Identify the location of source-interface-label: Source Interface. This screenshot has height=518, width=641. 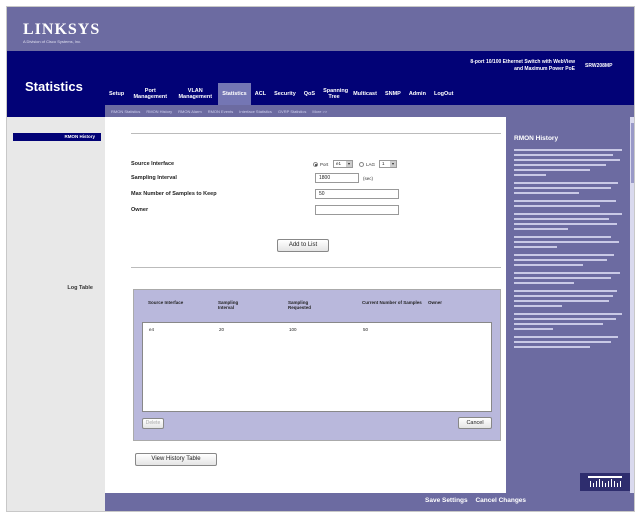
(153, 164).